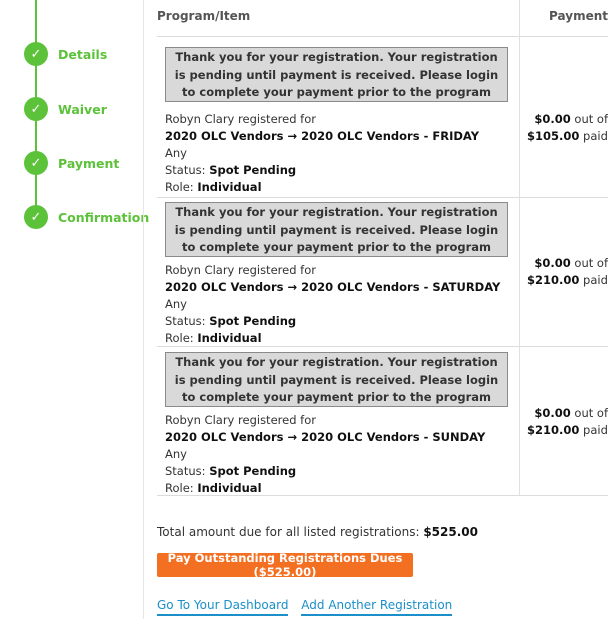 The width and height of the screenshot is (608, 619). Describe the element at coordinates (143, 309) in the screenshot. I see `rail-divider` at that location.